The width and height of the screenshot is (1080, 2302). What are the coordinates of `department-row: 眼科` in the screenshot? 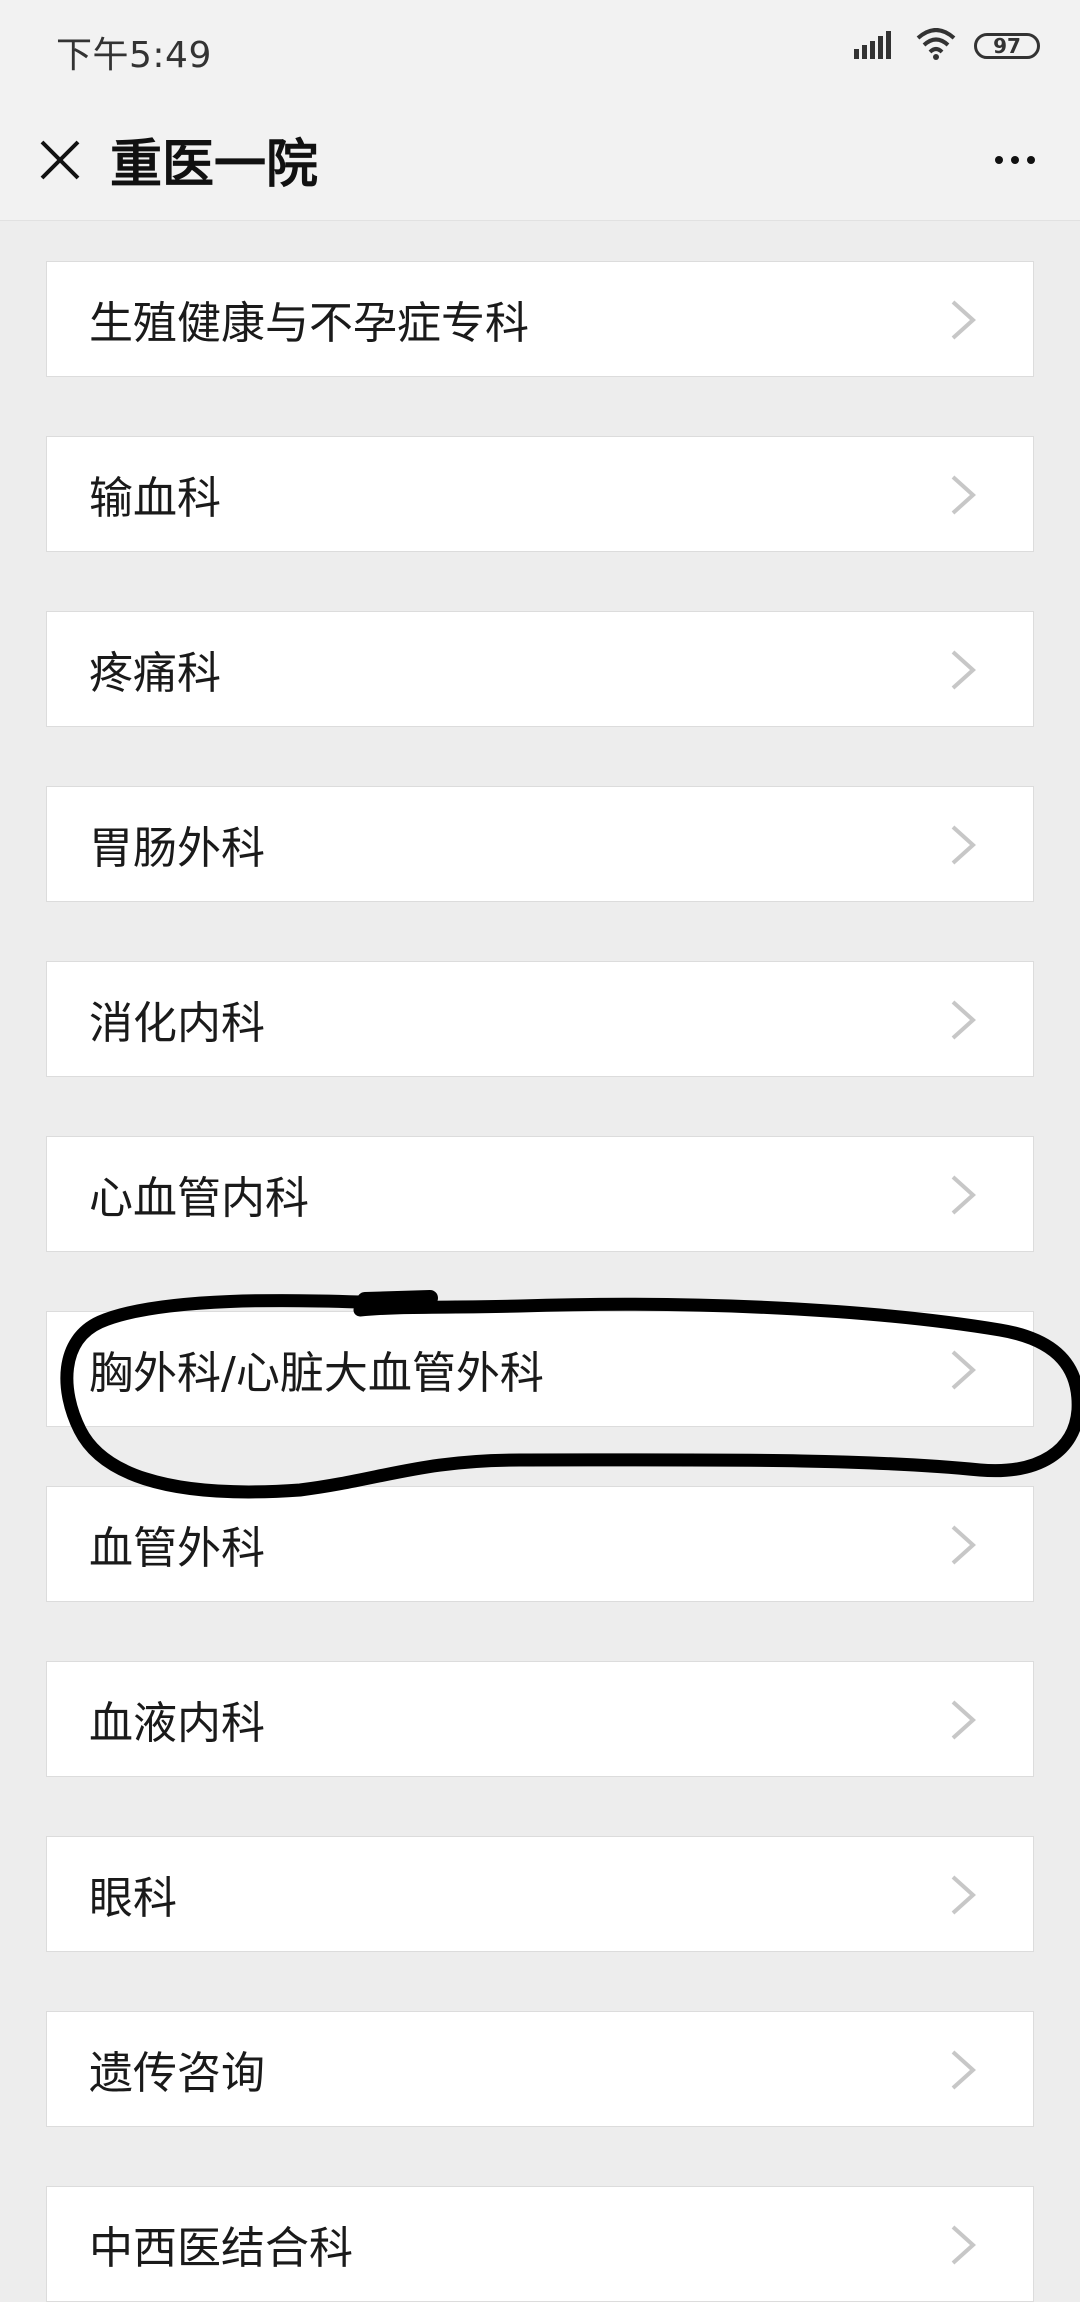 It's located at (540, 1894).